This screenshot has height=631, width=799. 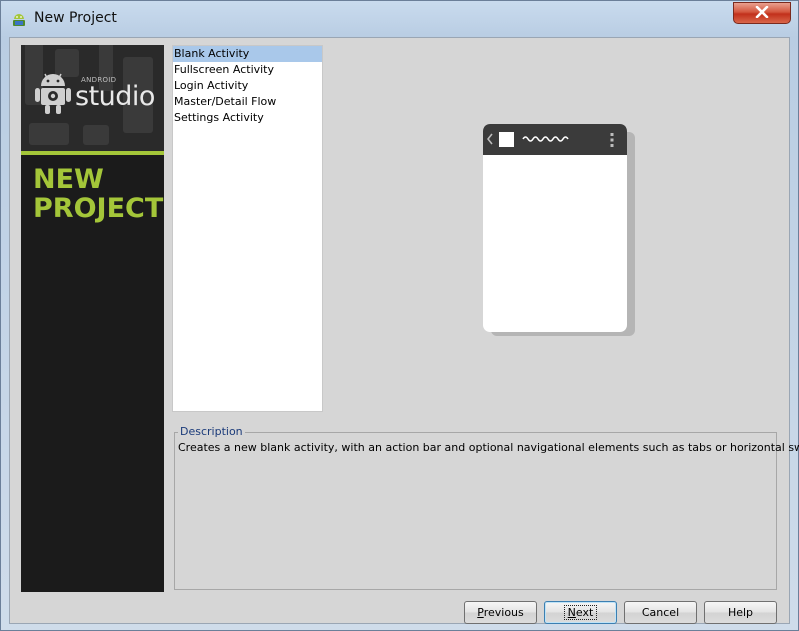 I want to click on title-squiggle-icon, so click(x=547, y=140).